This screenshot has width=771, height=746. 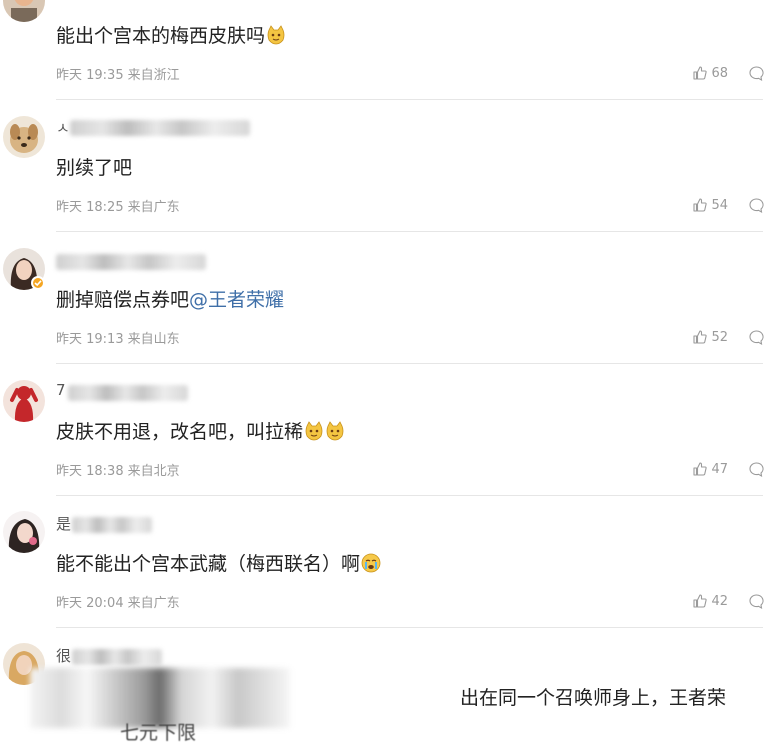 I want to click on comment-text: 皮肤不用退，改名吧，叫拉稀, so click(x=200, y=432).